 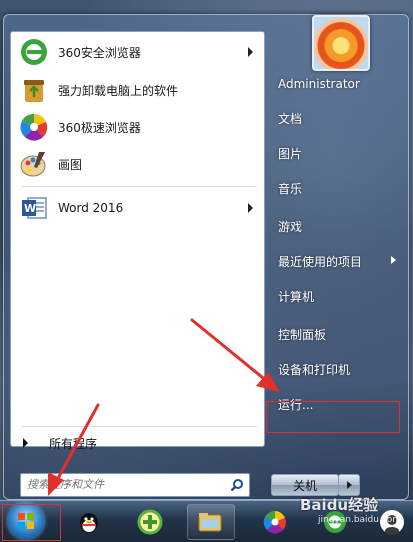 What do you see at coordinates (290, 118) in the screenshot?
I see `right-item-label: 文档` at bounding box center [290, 118].